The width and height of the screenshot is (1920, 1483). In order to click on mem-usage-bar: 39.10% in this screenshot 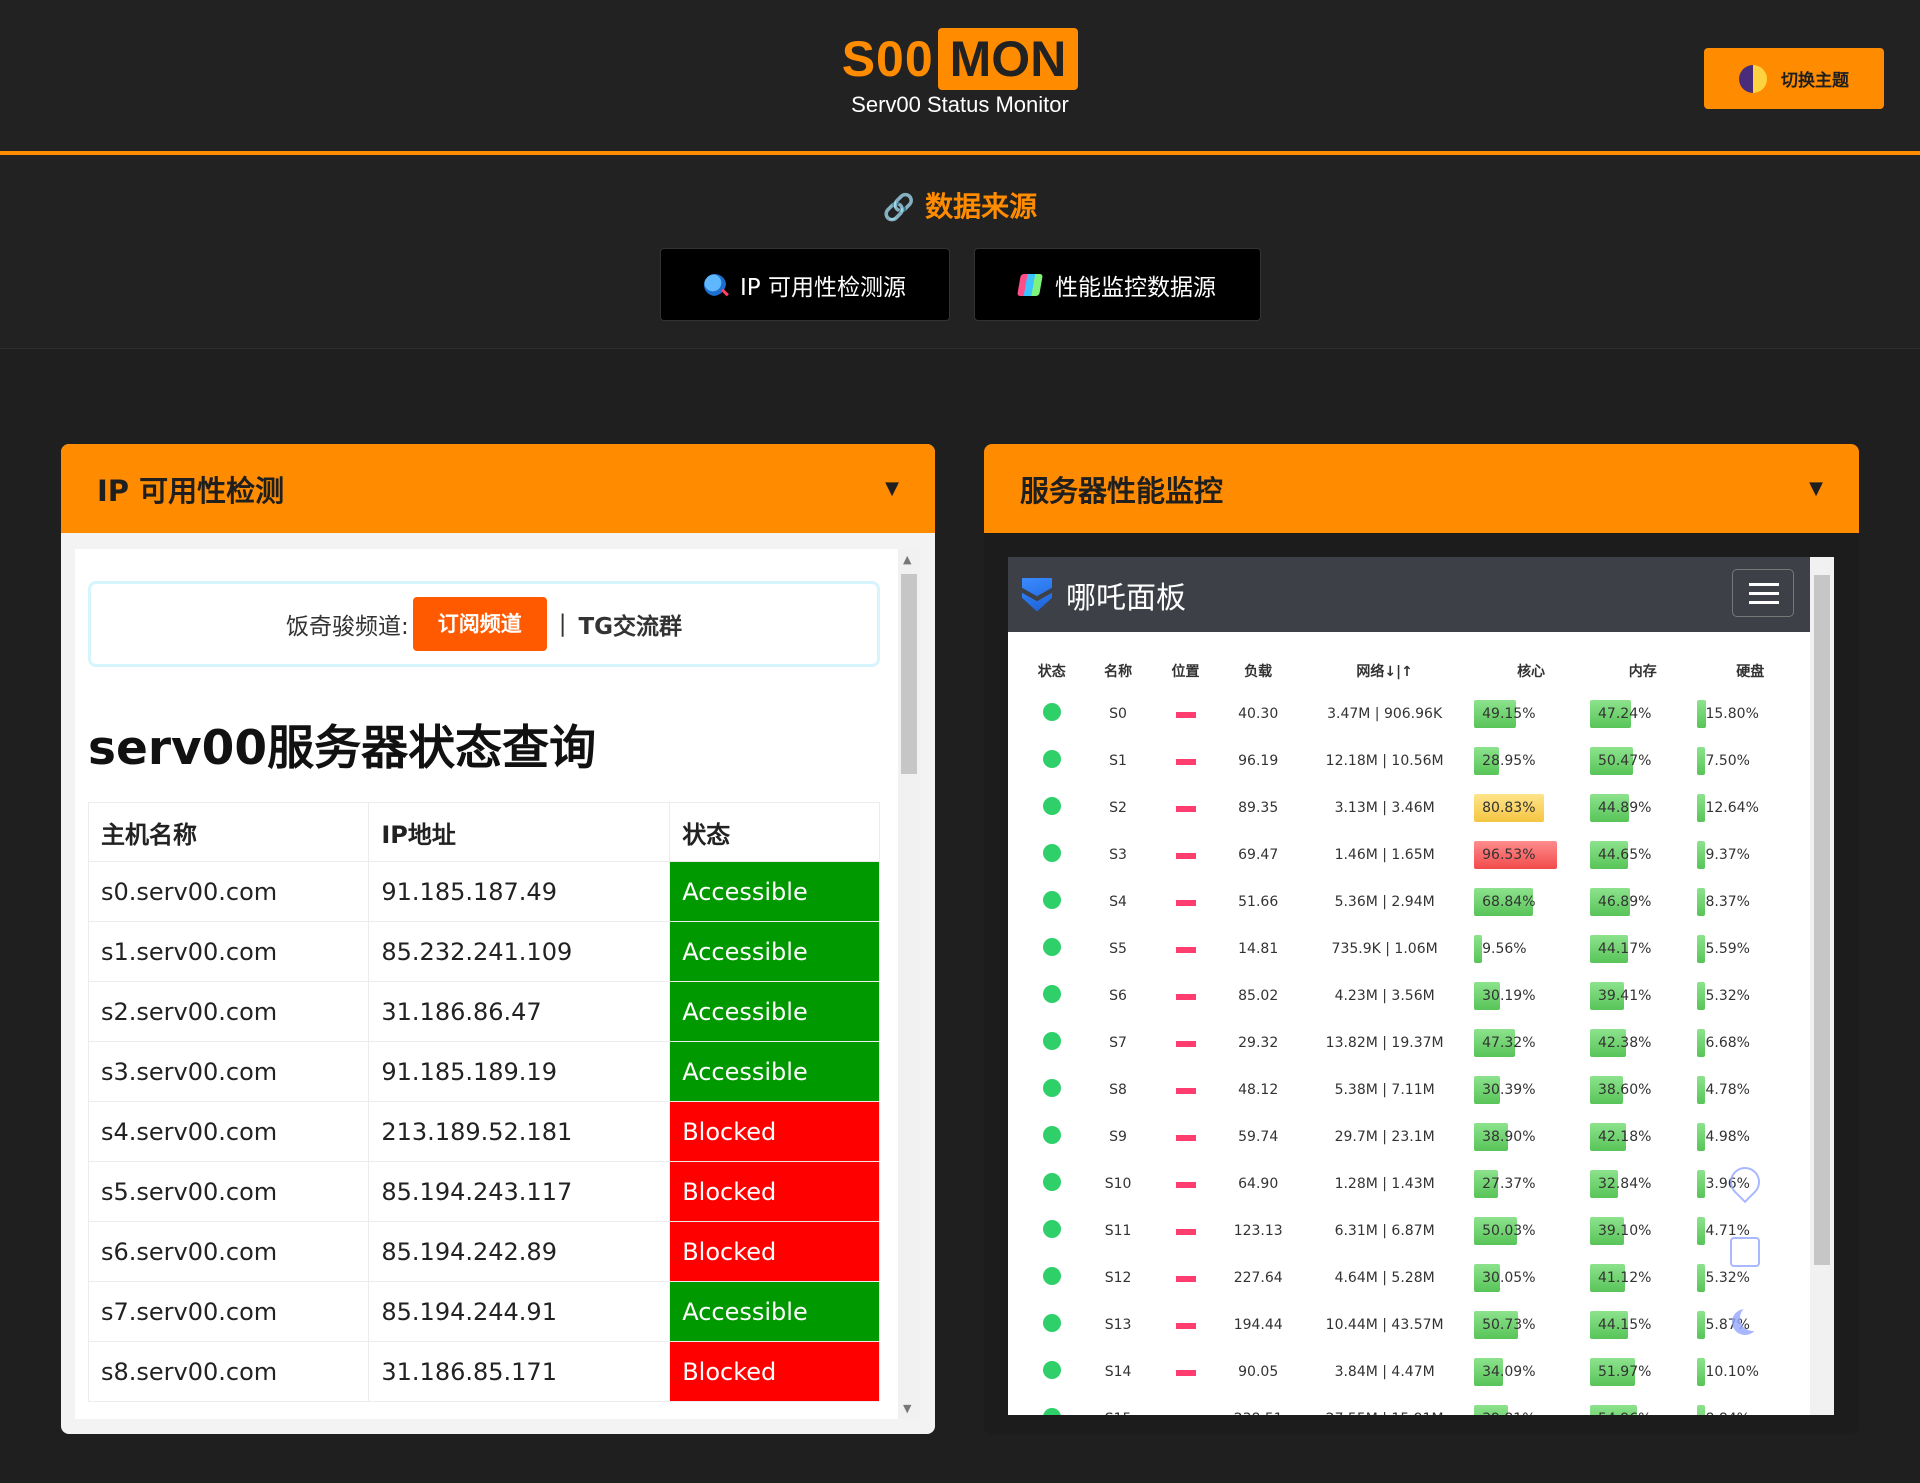, I will do `click(1633, 1230)`.